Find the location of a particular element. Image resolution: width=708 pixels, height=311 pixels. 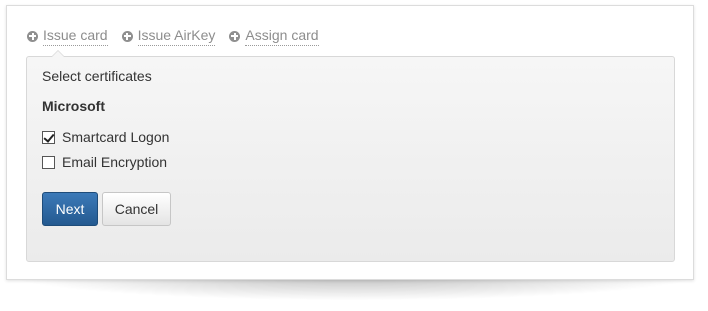

tab-issue-airkey: Issue AirKey is located at coordinates (168, 36).